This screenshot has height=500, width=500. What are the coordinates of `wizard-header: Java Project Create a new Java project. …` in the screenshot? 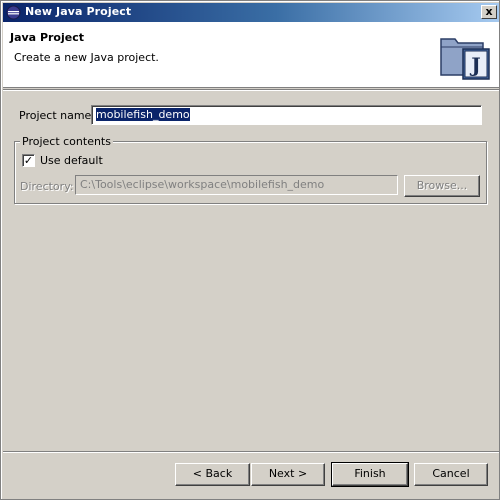 It's located at (251, 55).